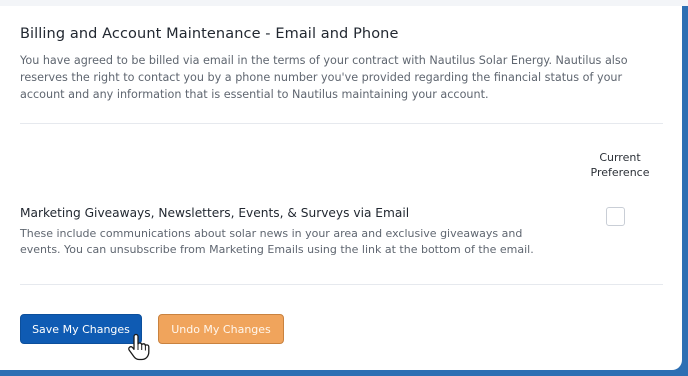 Image resolution: width=688 pixels, height=376 pixels. I want to click on save-changes-button: Save My Changes, so click(81, 329).